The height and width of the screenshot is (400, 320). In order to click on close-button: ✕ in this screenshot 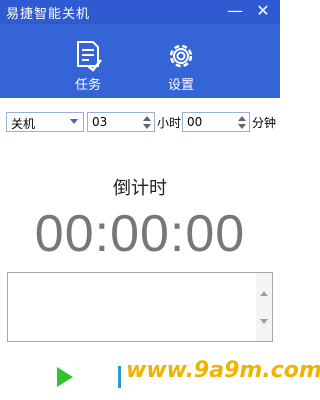, I will do `click(263, 12)`.